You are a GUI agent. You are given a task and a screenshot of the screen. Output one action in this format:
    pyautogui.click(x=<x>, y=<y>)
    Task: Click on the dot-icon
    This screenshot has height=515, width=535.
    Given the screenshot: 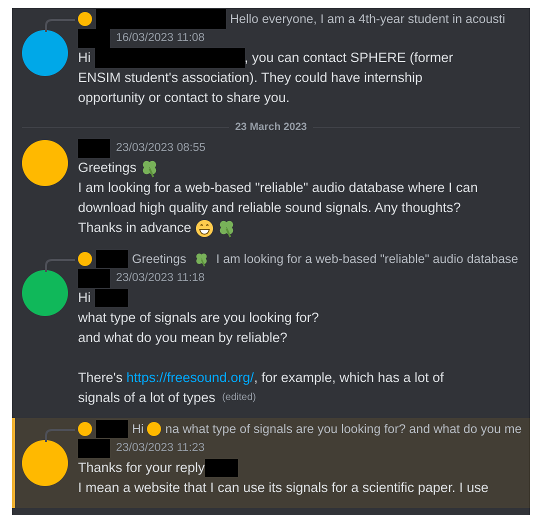 What is the action you would take?
    pyautogui.click(x=154, y=429)
    